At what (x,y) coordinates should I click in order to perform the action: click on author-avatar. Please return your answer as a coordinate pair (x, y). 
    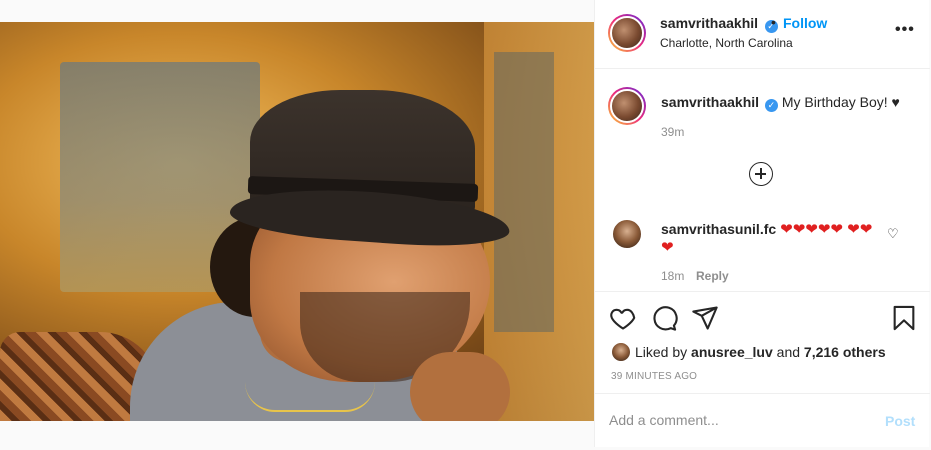
    Looking at the image, I should click on (627, 33).